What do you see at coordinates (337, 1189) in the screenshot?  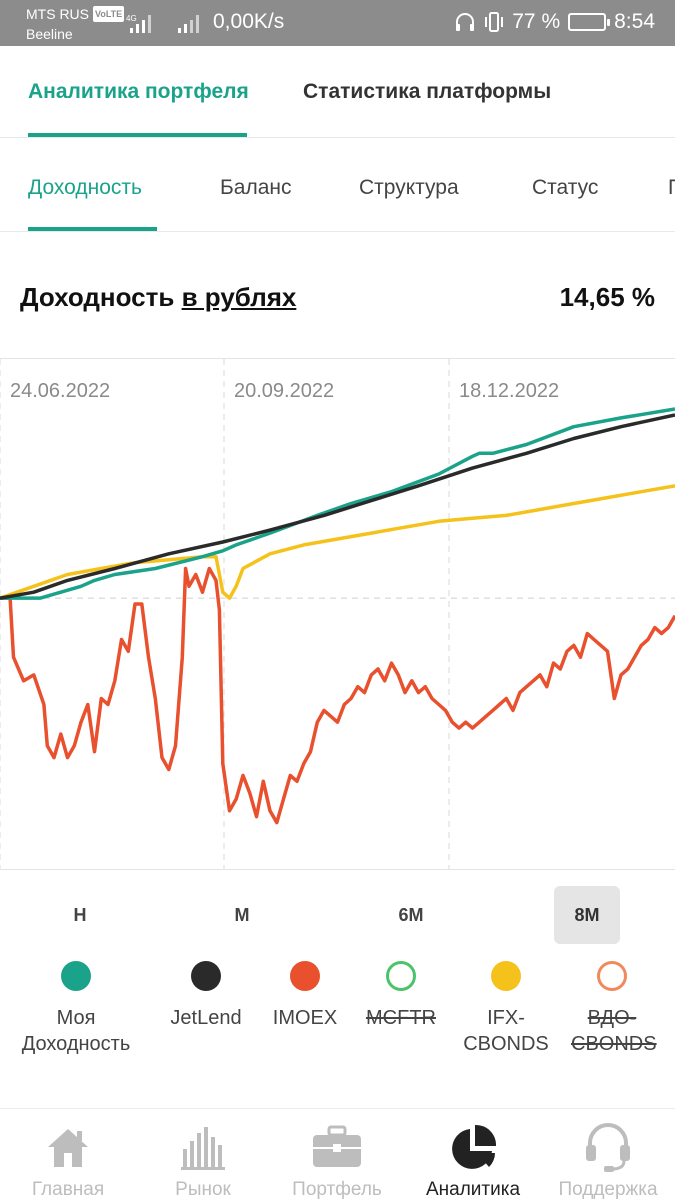 I see `nav-label: Портфель` at bounding box center [337, 1189].